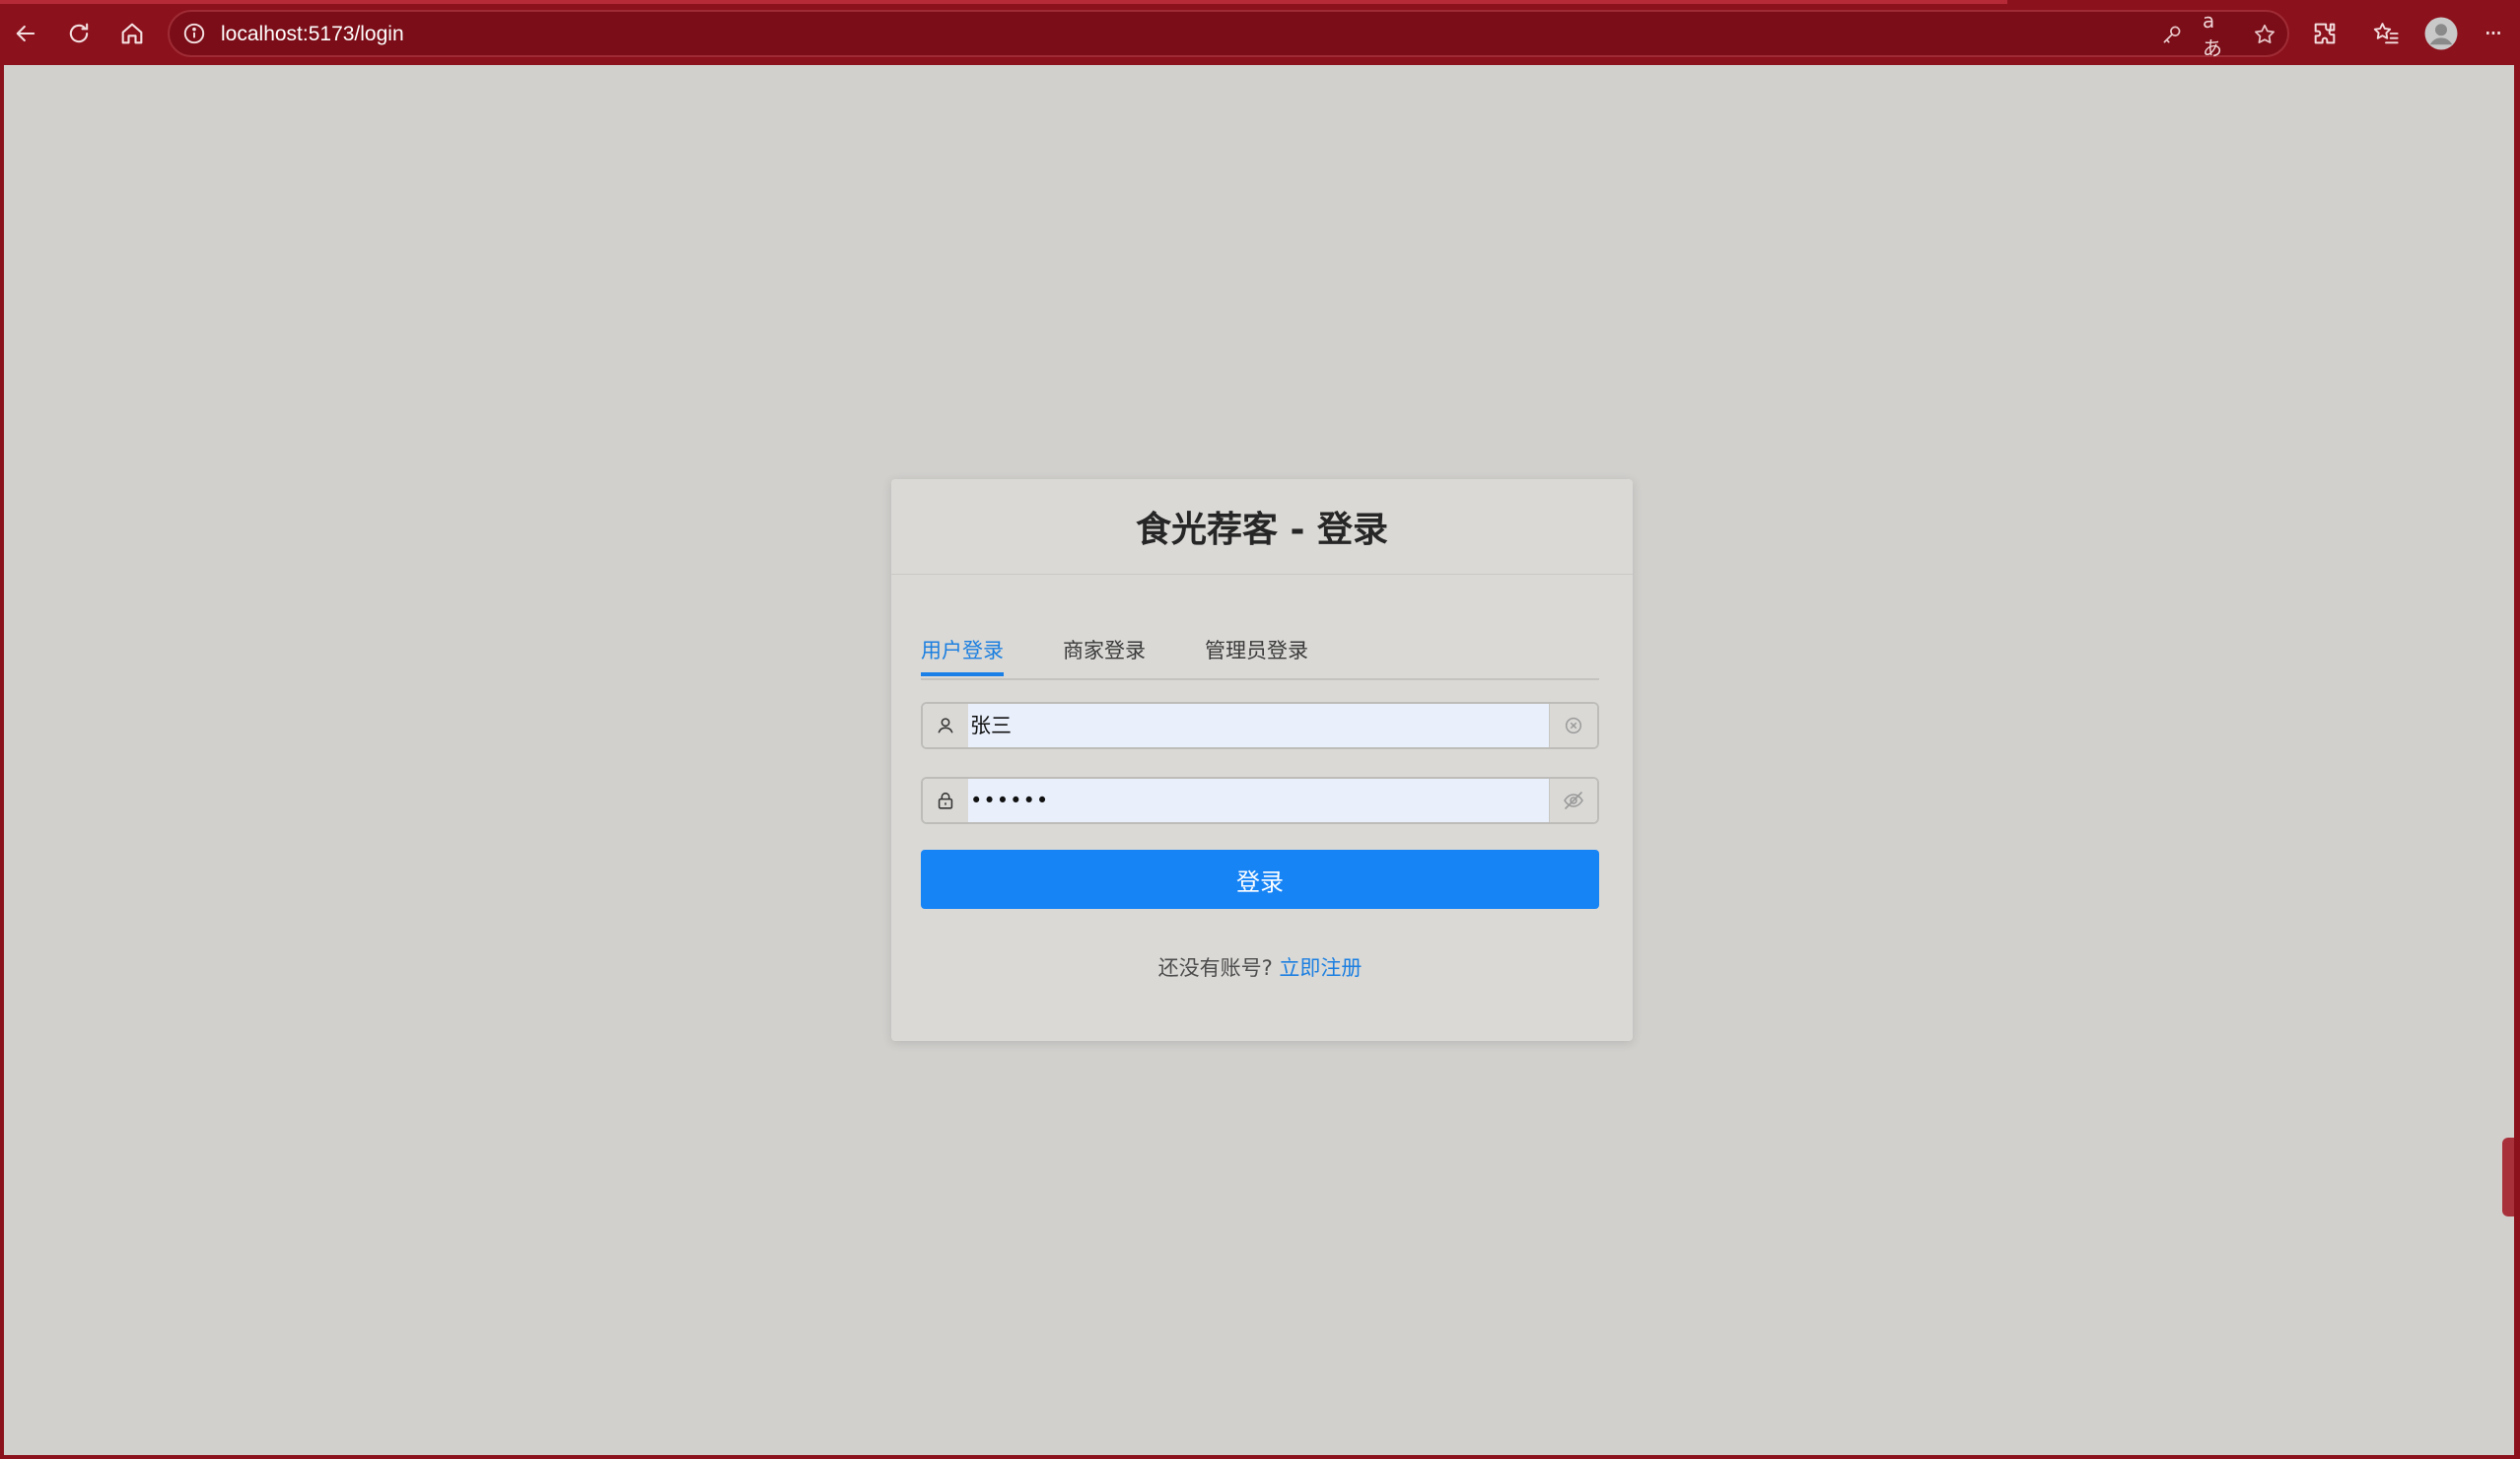 The image size is (2520, 1459). I want to click on username-field: 张三, so click(1260, 725).